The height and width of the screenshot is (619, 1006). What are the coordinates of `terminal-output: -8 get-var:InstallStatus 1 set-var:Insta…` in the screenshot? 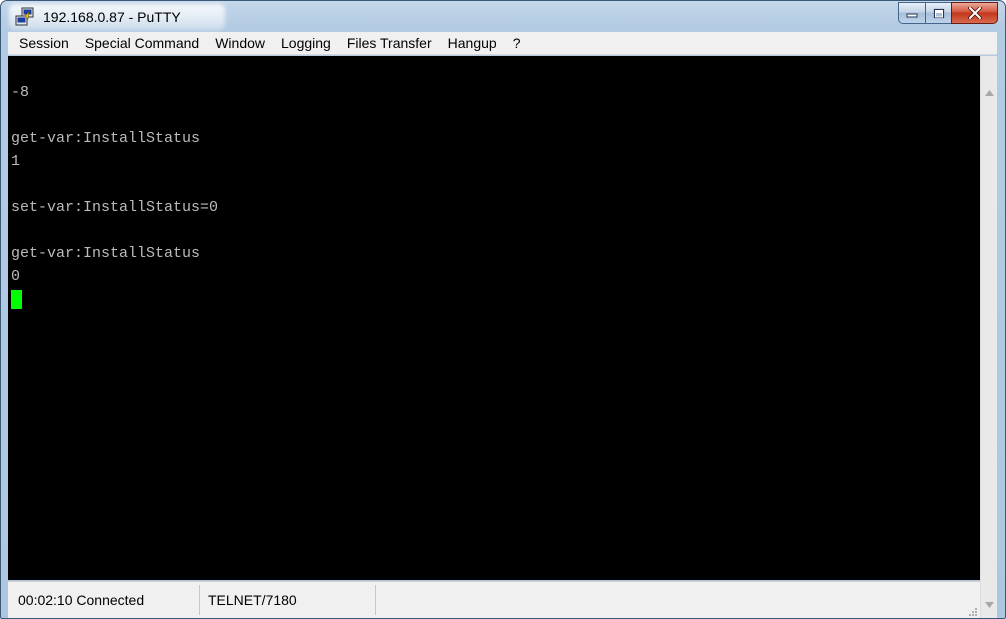 It's located at (114, 183).